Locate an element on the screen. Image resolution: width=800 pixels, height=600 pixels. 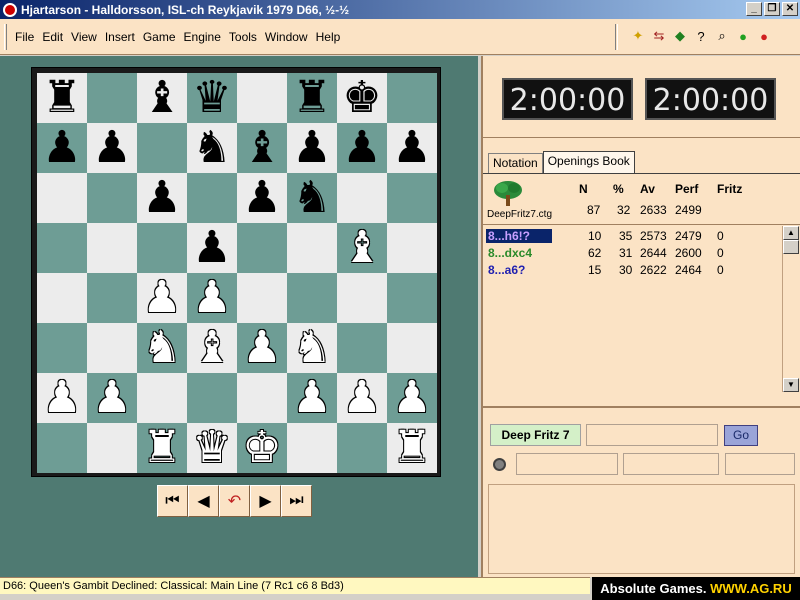
takeback-button: ↶ is located at coordinates (234, 501).